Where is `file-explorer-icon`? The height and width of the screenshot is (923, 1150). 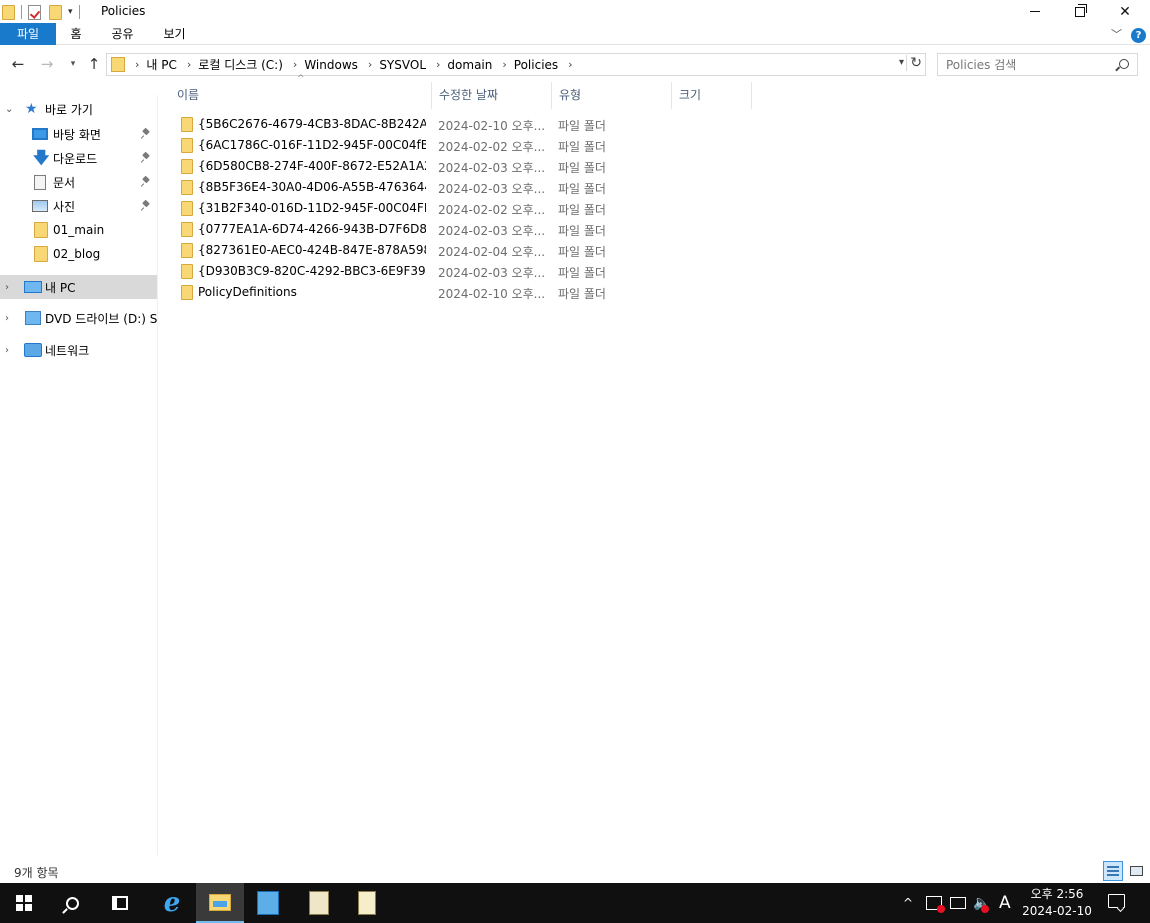 file-explorer-icon is located at coordinates (220, 902).